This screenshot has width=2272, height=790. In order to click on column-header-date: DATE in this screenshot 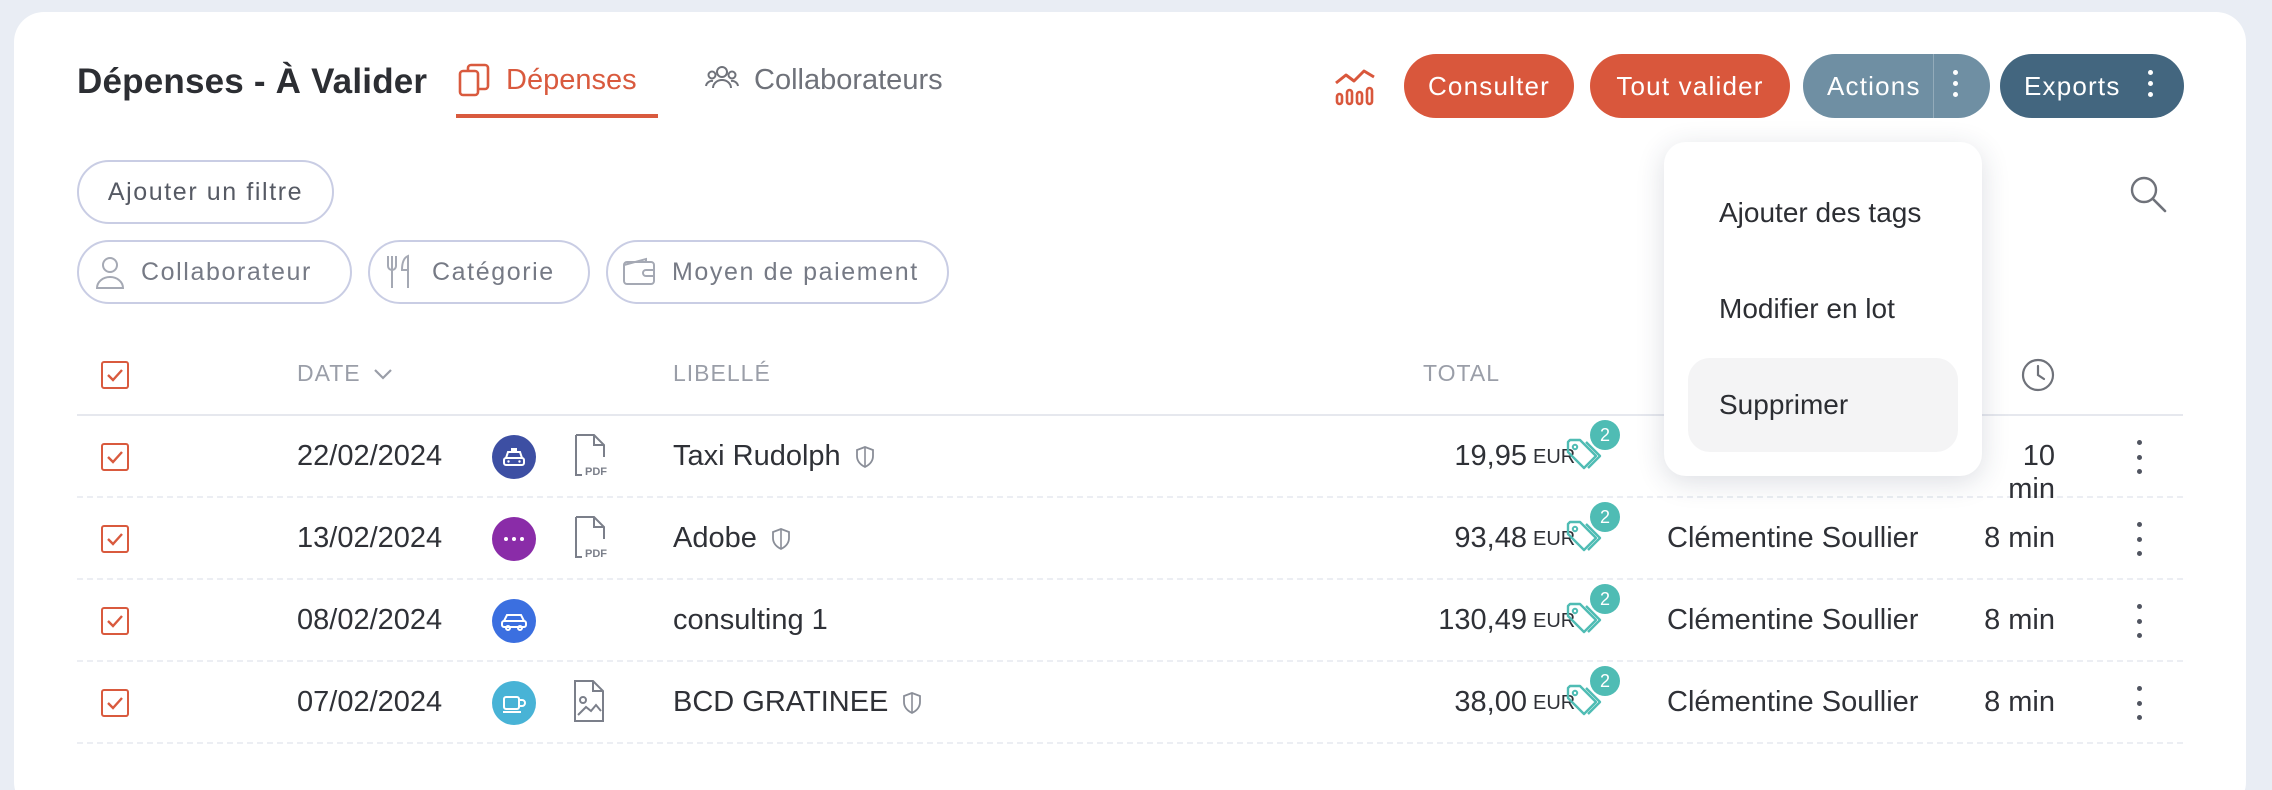, I will do `click(345, 373)`.